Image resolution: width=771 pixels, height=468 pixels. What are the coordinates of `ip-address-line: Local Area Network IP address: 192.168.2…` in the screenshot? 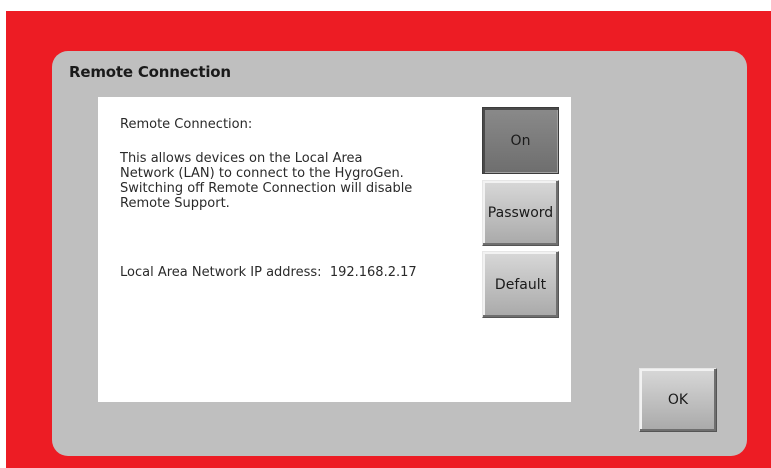 It's located at (268, 272).